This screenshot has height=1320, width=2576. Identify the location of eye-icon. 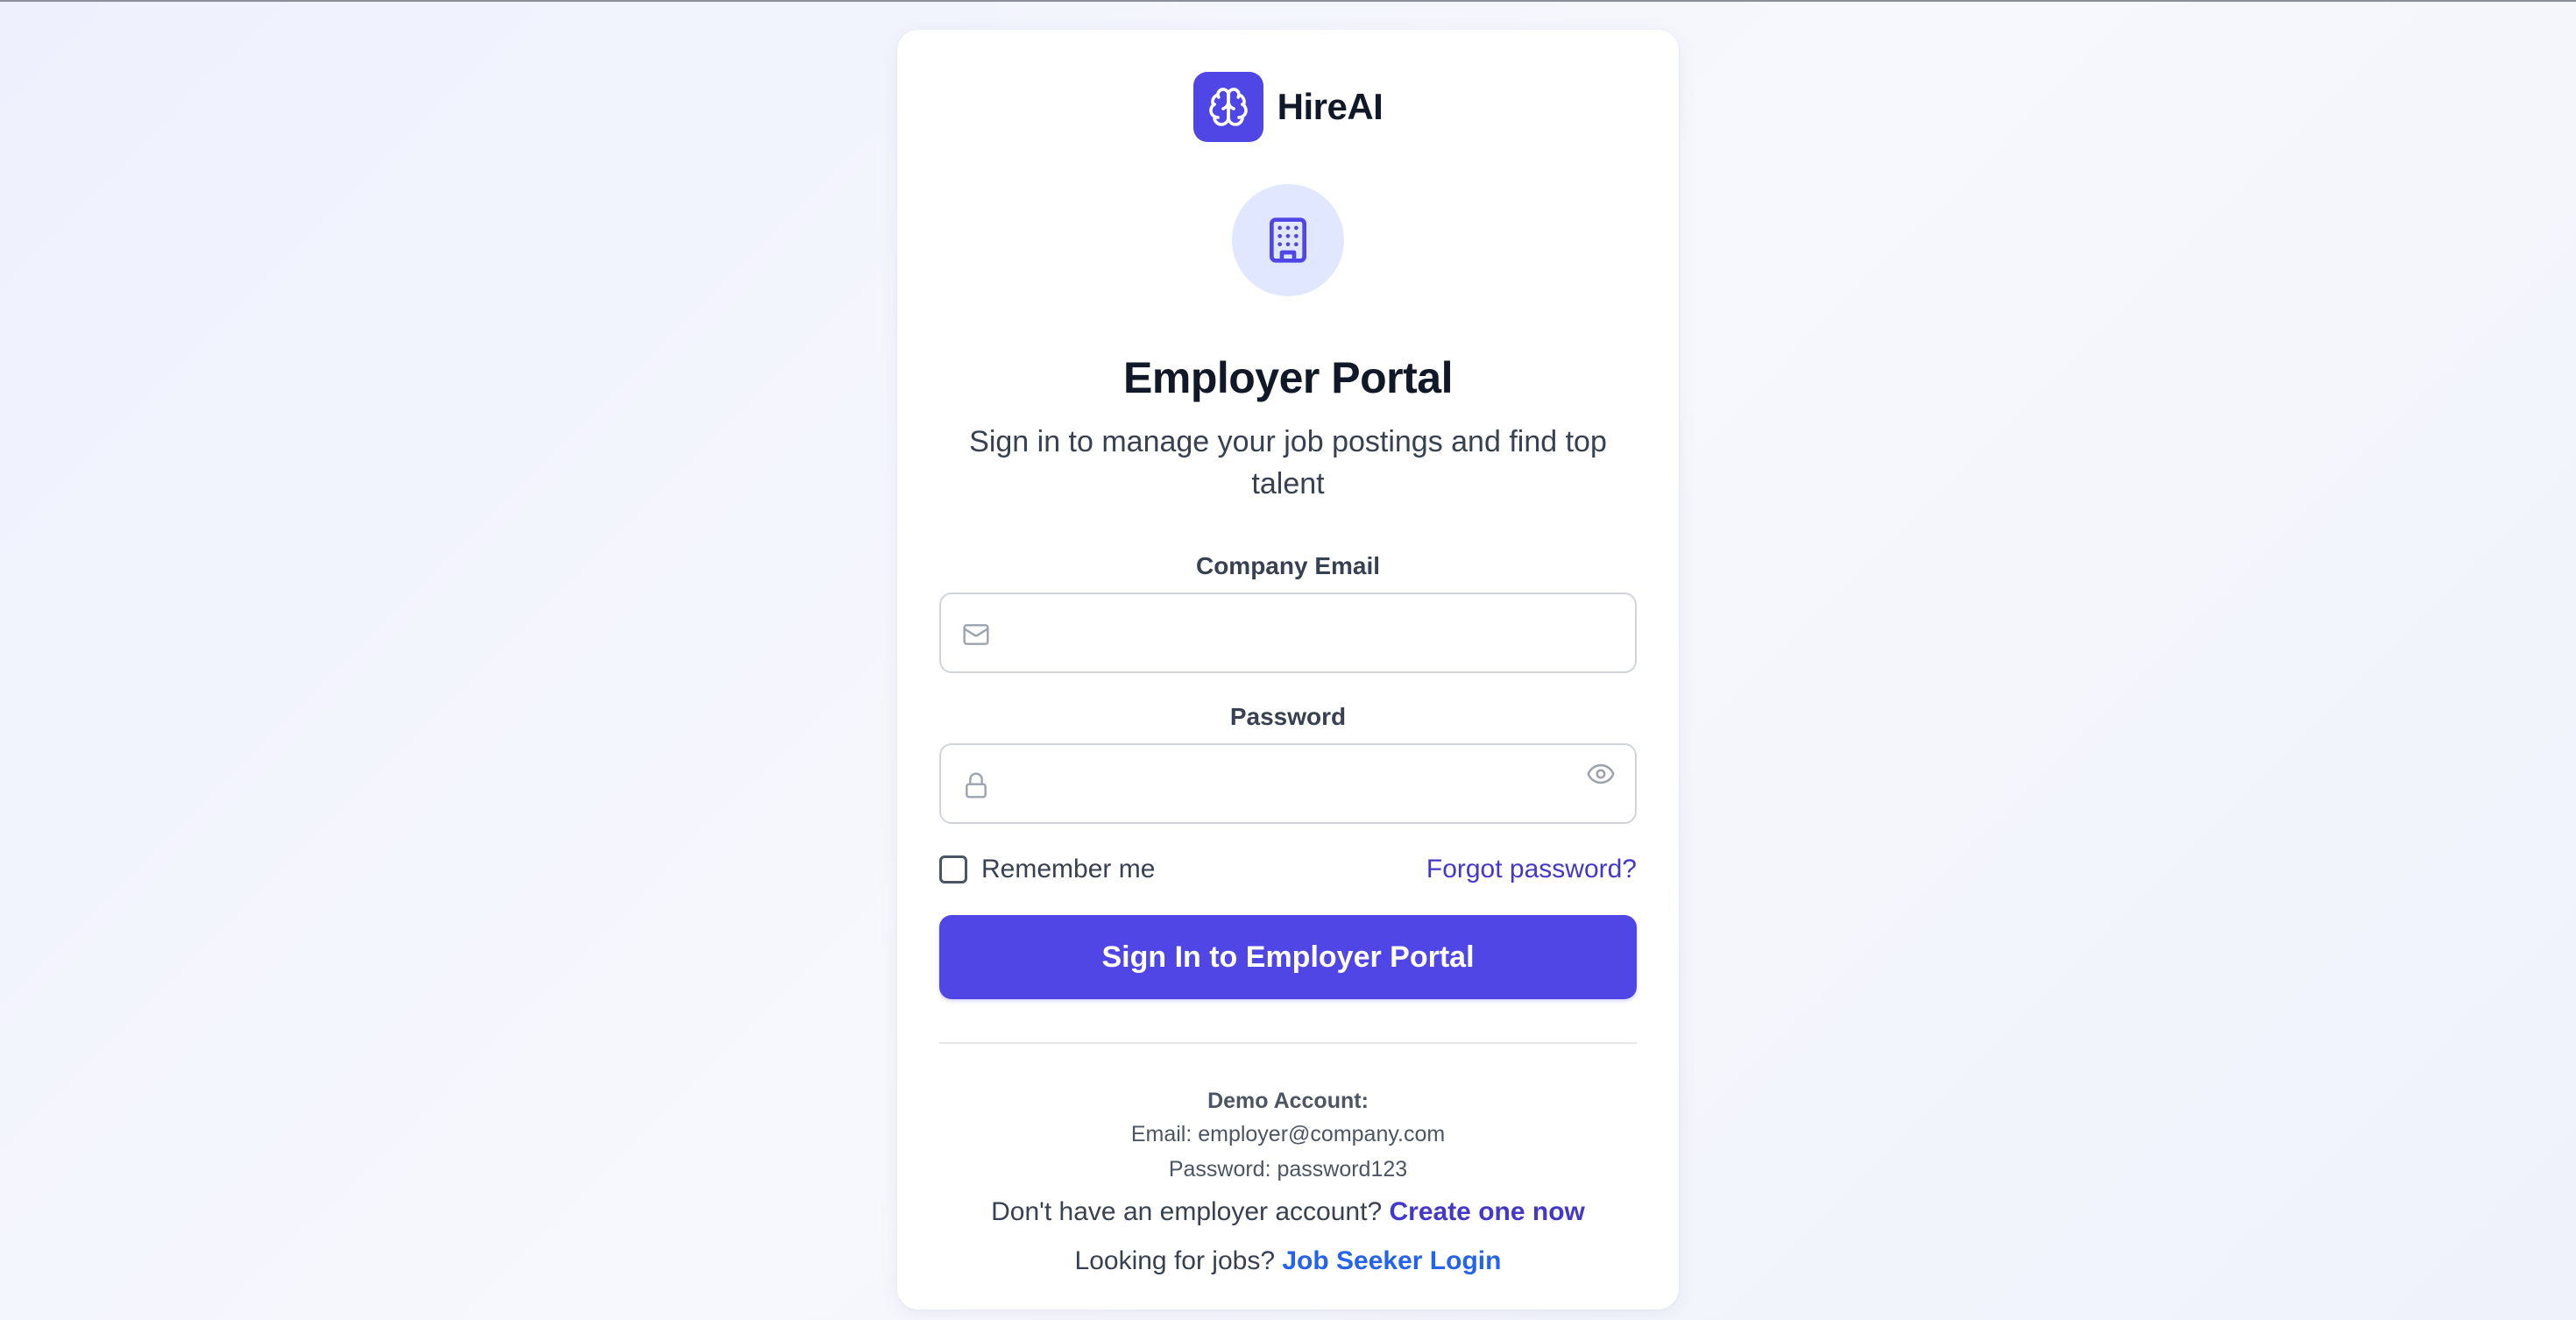
(1601, 774).